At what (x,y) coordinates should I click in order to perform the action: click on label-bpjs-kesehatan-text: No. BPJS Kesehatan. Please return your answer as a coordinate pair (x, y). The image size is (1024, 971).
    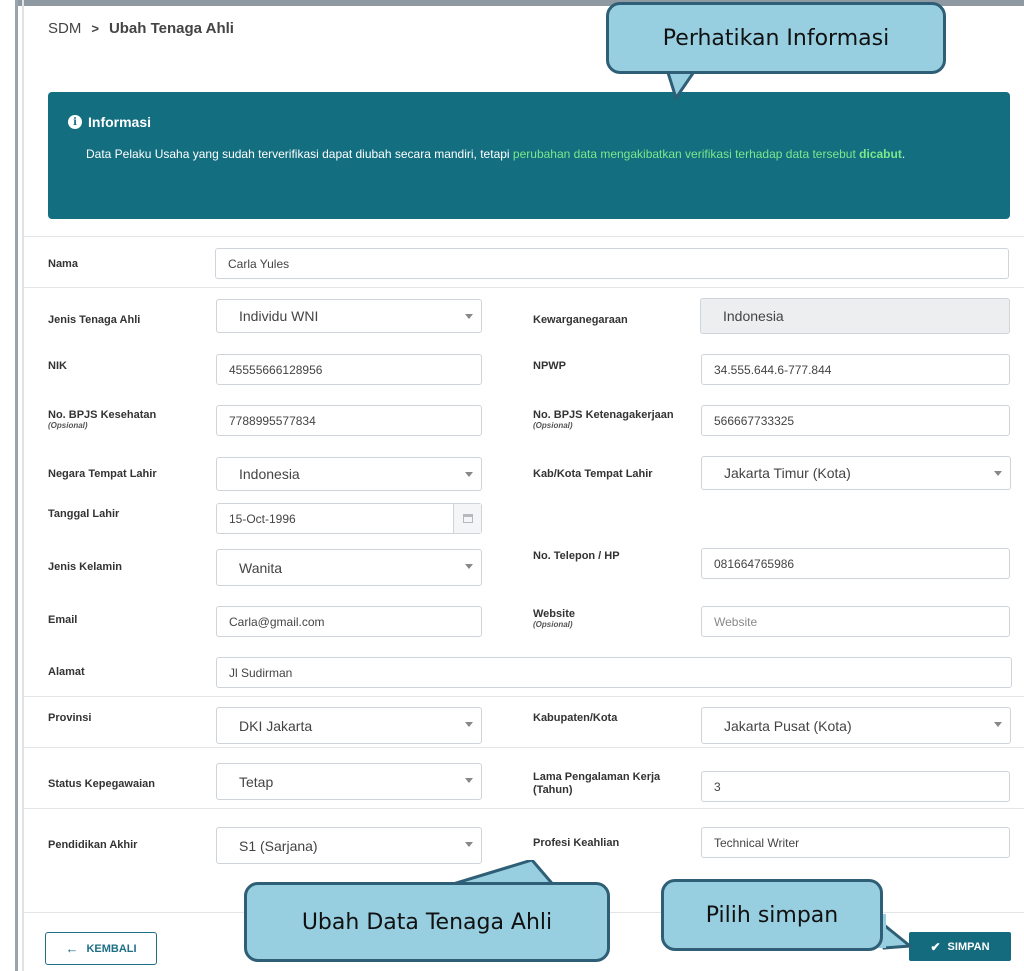
    Looking at the image, I should click on (102, 415).